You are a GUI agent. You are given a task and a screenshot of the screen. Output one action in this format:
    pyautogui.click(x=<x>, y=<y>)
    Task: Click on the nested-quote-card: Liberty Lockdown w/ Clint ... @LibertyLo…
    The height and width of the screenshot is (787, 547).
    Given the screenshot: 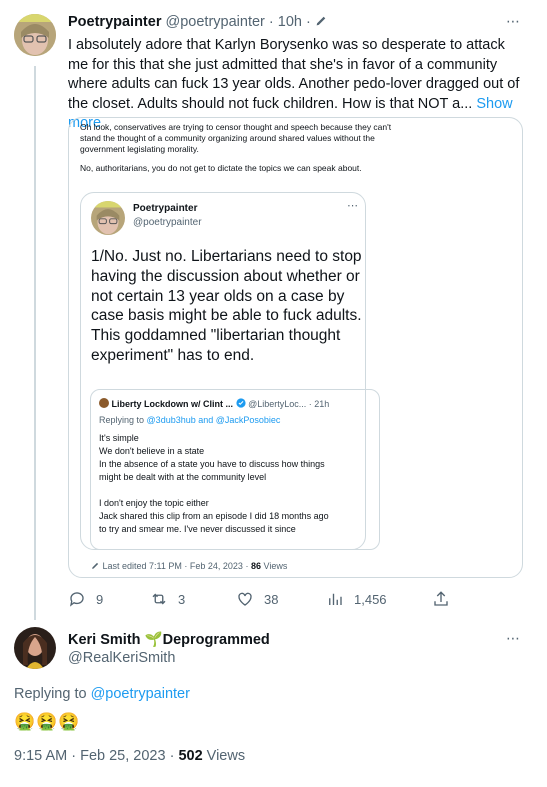 What is the action you would take?
    pyautogui.click(x=235, y=469)
    